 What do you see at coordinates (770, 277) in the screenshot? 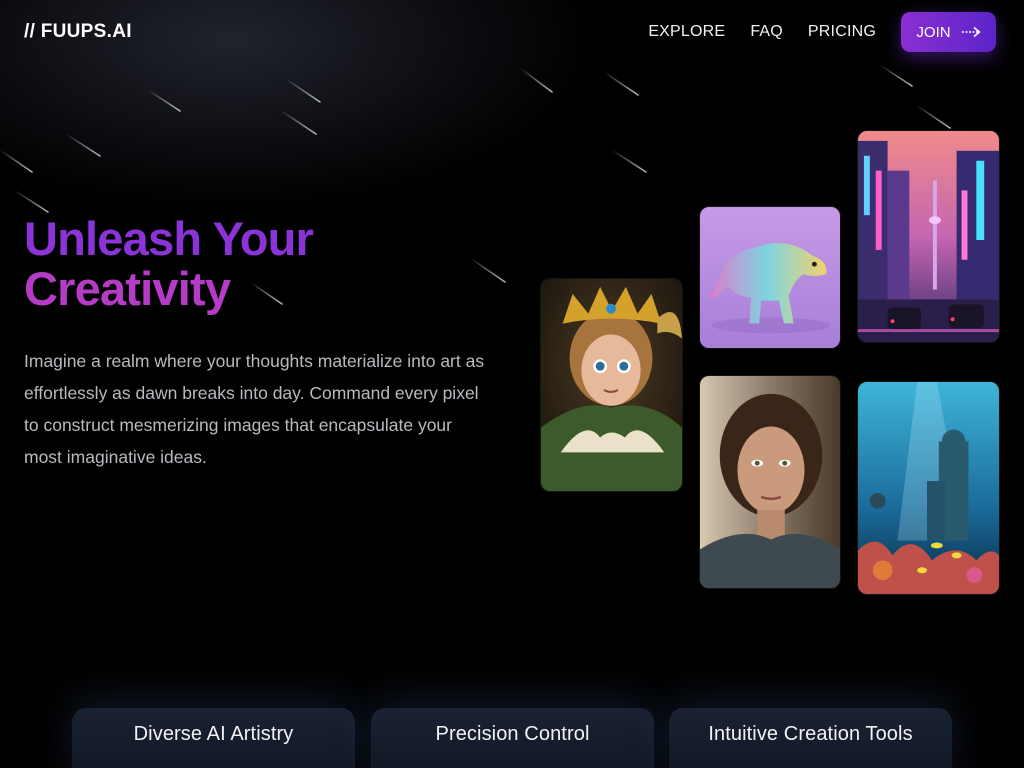
I see `gallery-image-holographic-dinosaur` at bounding box center [770, 277].